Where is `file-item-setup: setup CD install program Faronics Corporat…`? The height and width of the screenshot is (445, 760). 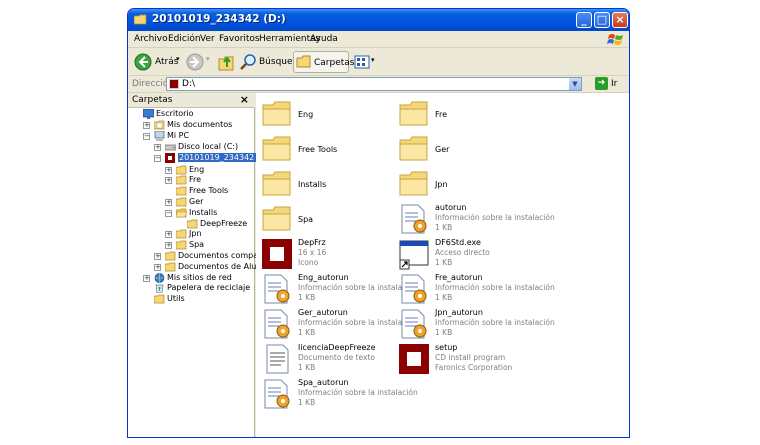
file-item-setup: setup CD install program Faronics Corporat… is located at coordinates (483, 360).